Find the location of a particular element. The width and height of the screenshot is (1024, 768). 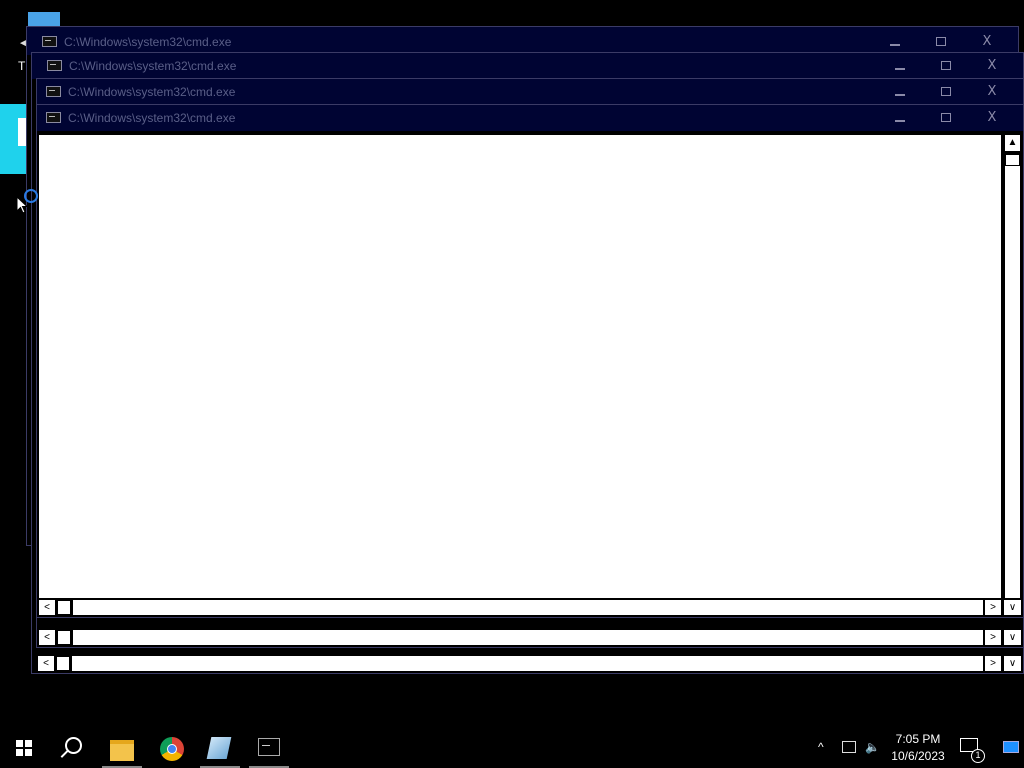

taskbar-chrome is located at coordinates (172, 748).